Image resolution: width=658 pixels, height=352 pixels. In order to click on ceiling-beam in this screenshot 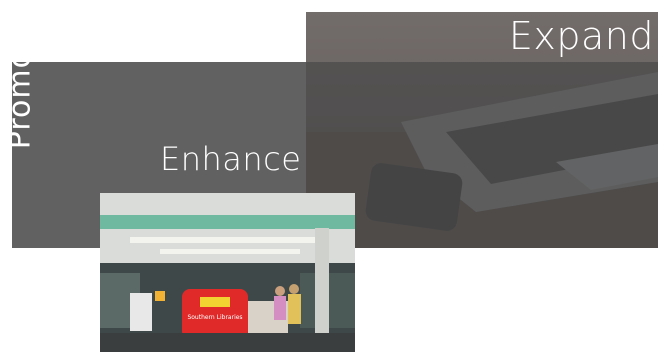, I will do `click(227, 222)`.